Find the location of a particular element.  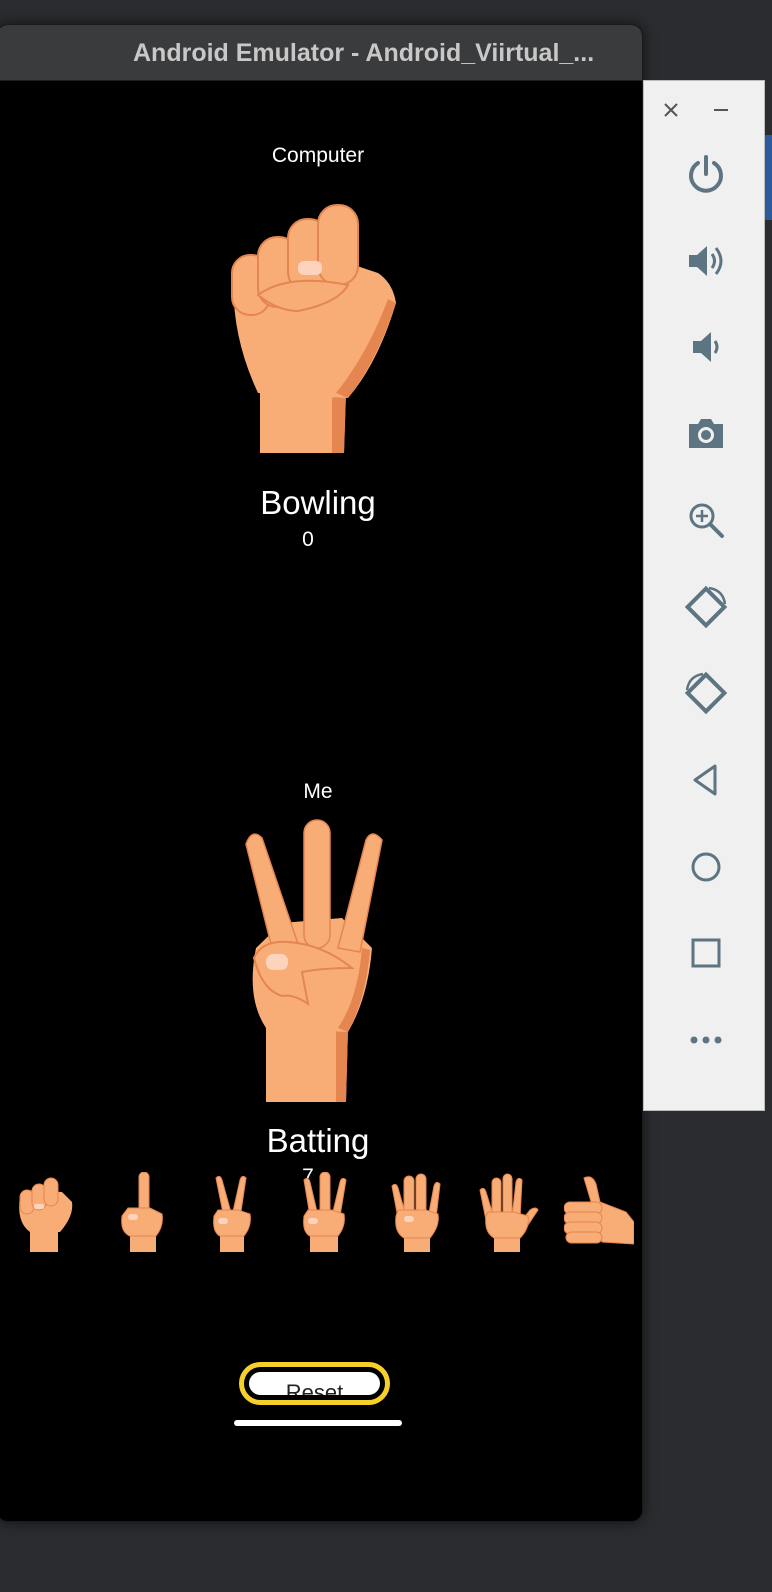

volume-down-button is located at coordinates (706, 347).